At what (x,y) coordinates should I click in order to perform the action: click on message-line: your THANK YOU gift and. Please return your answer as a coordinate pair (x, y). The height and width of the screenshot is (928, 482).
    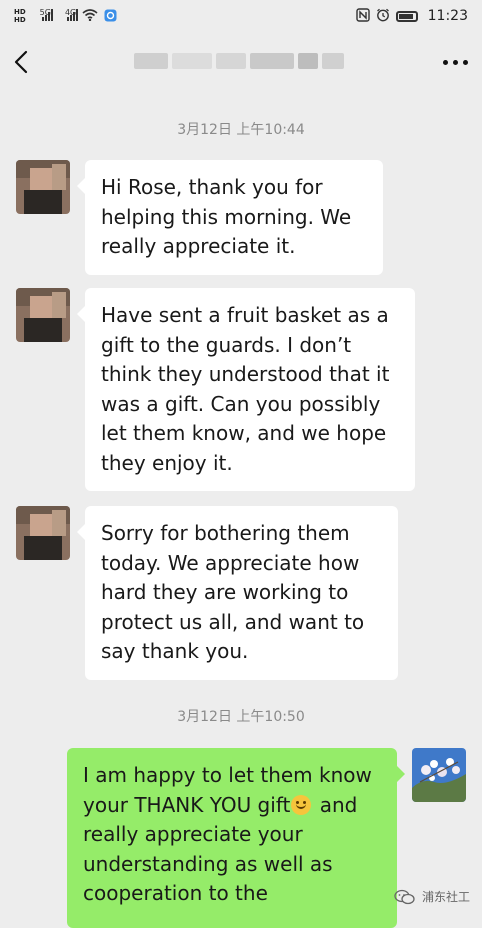
    Looking at the image, I should click on (232, 806).